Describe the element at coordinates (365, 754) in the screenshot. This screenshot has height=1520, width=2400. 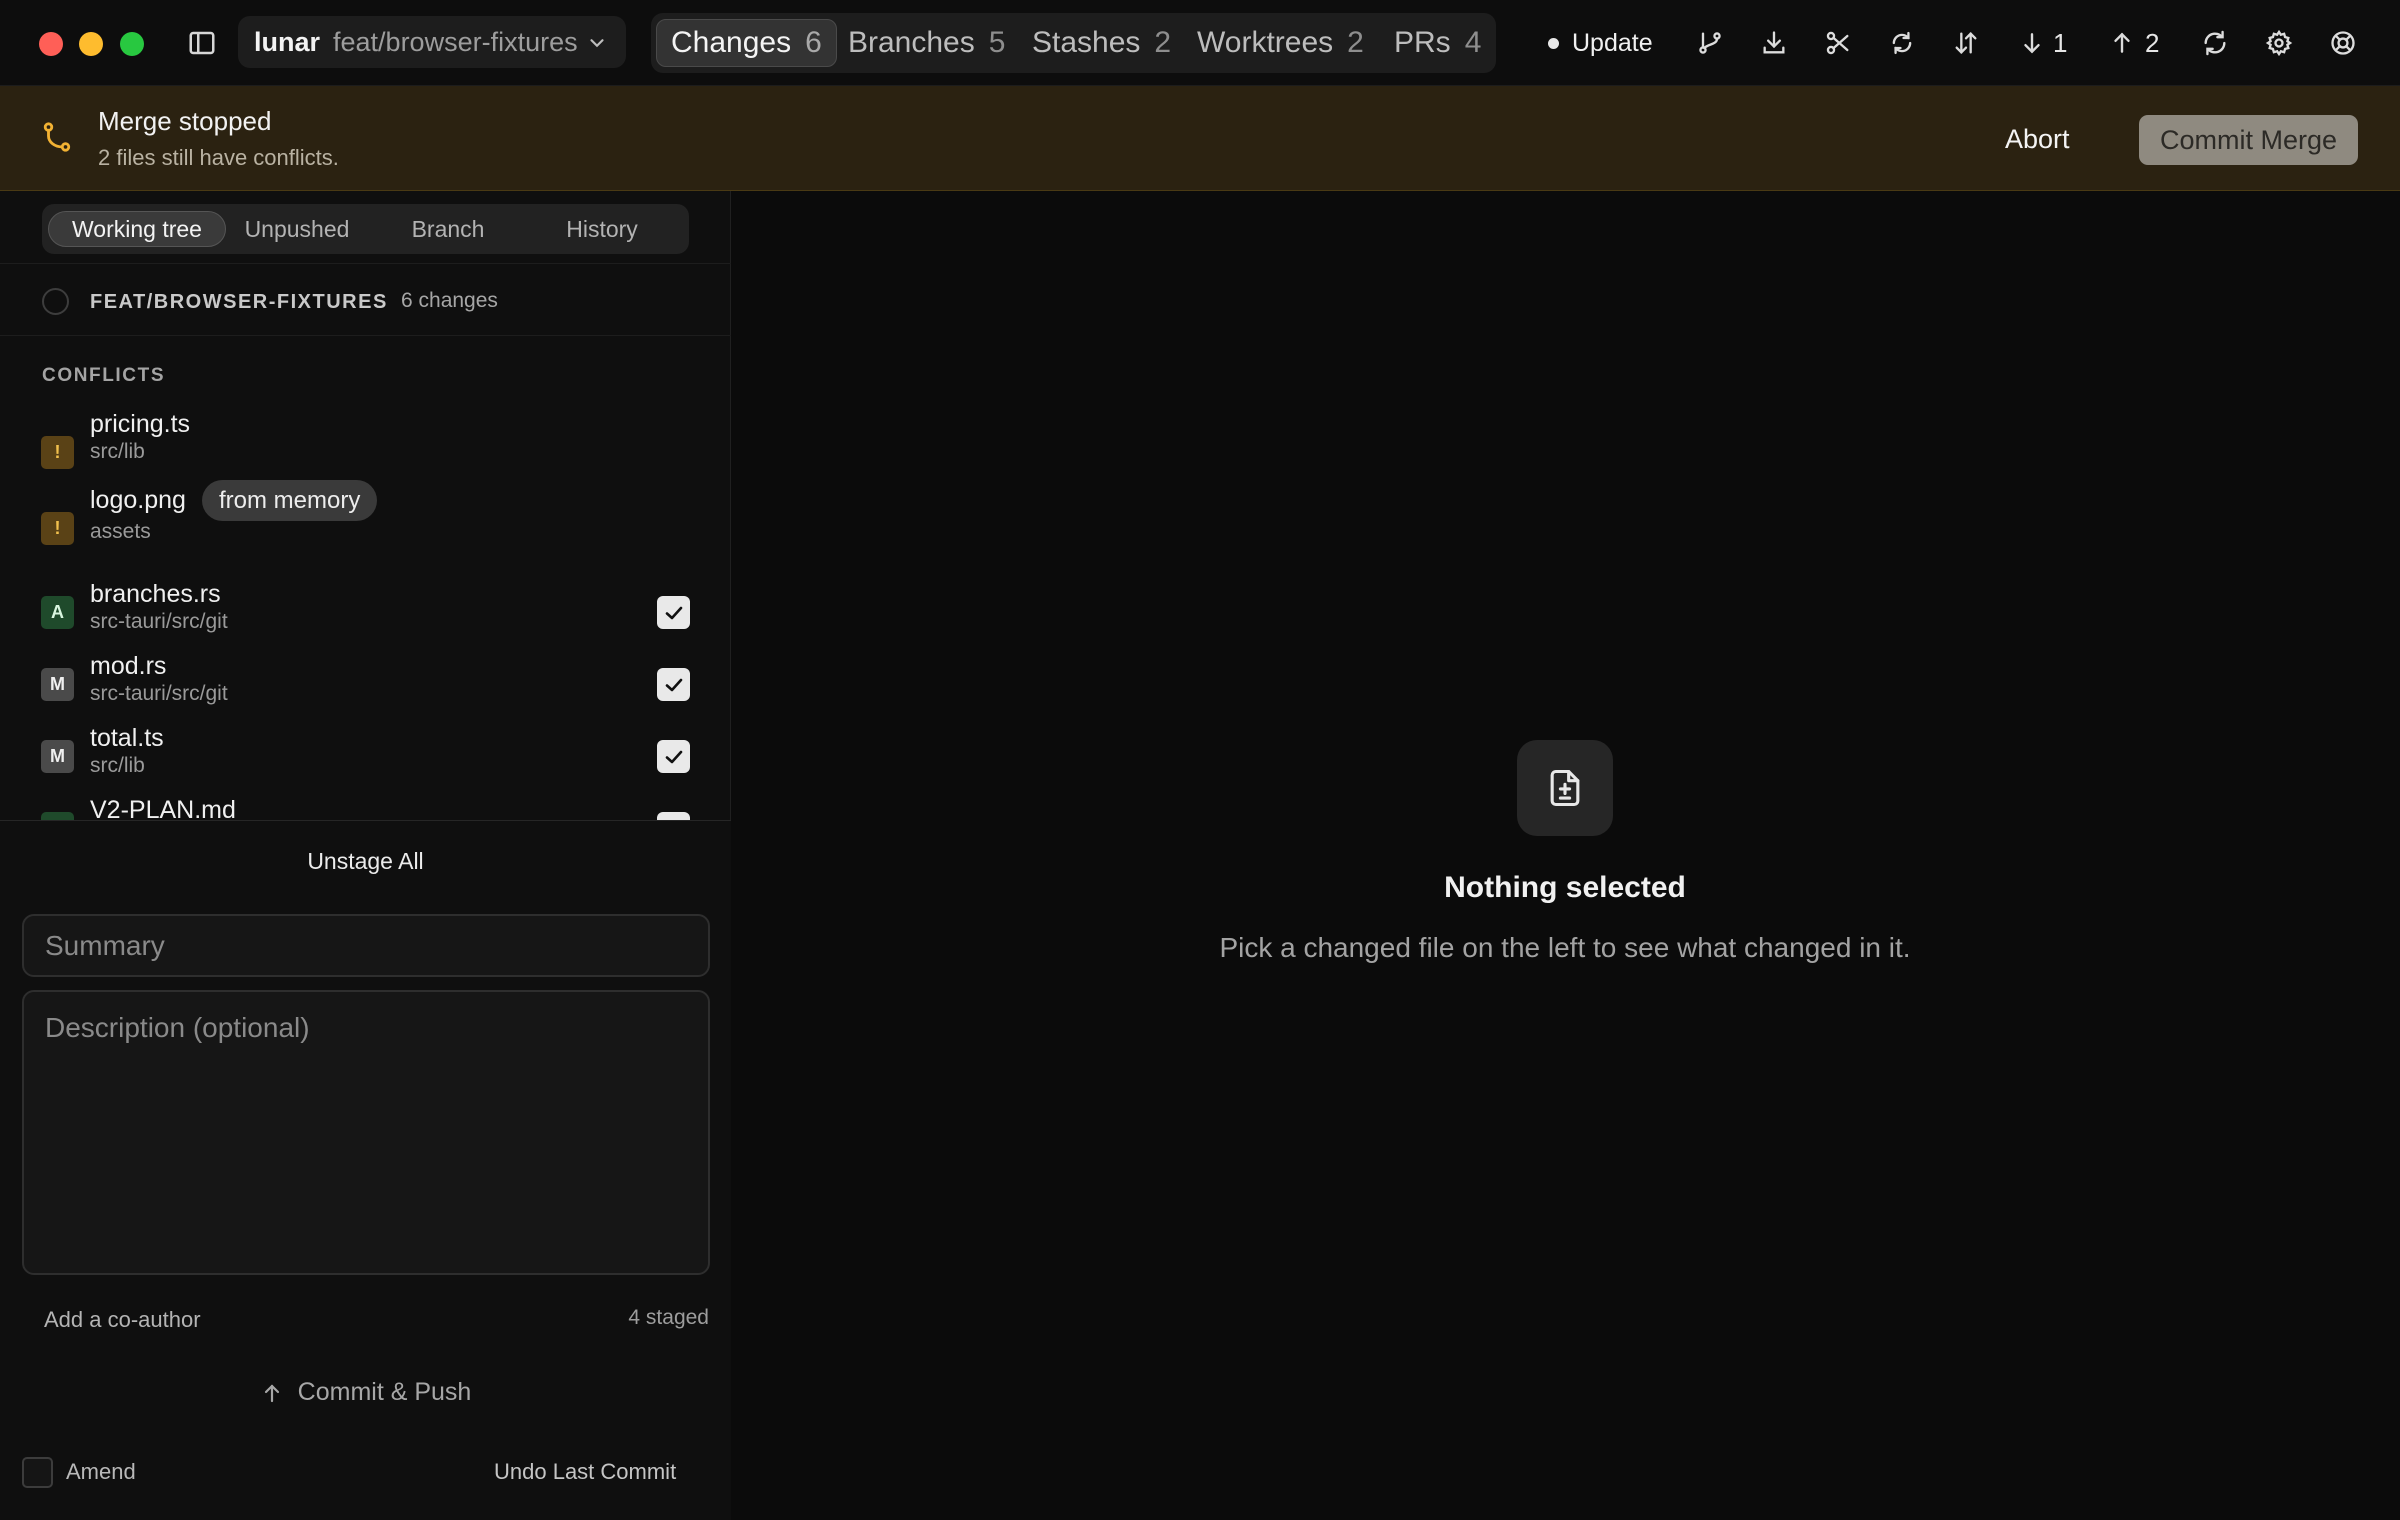
I see `file-row-total-ts: M total.ts src/lib` at that location.